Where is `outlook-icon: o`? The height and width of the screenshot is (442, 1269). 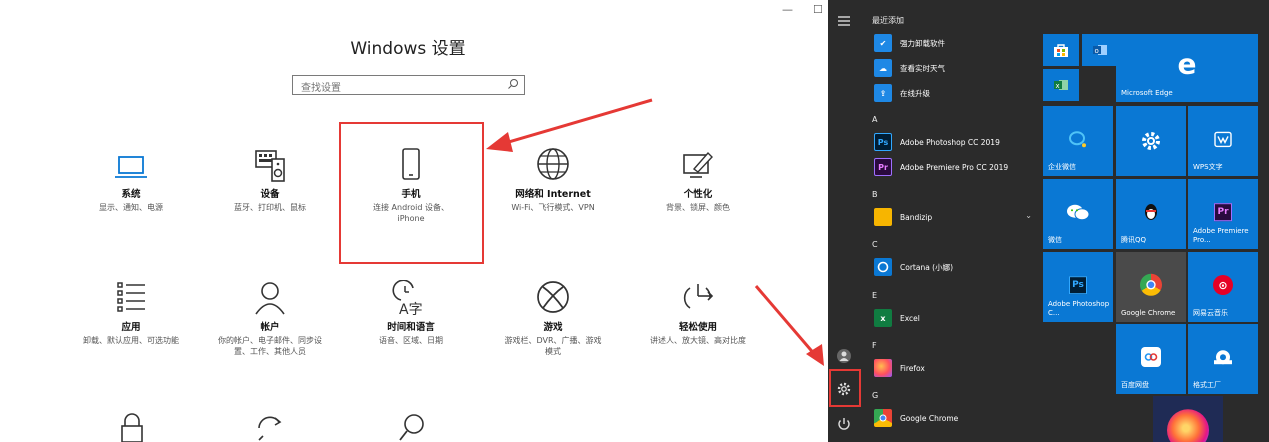 outlook-icon: o is located at coordinates (1100, 50).